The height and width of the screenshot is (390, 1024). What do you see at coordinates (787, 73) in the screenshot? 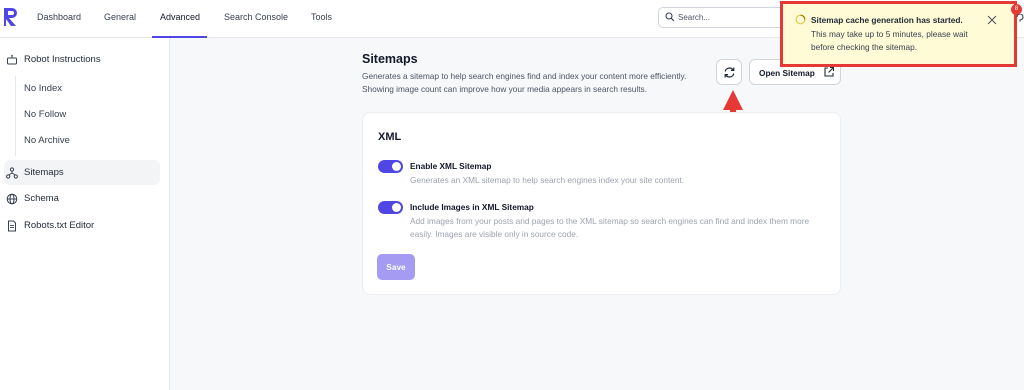
I see `open-sitemap-label: Open Sitemap` at bounding box center [787, 73].